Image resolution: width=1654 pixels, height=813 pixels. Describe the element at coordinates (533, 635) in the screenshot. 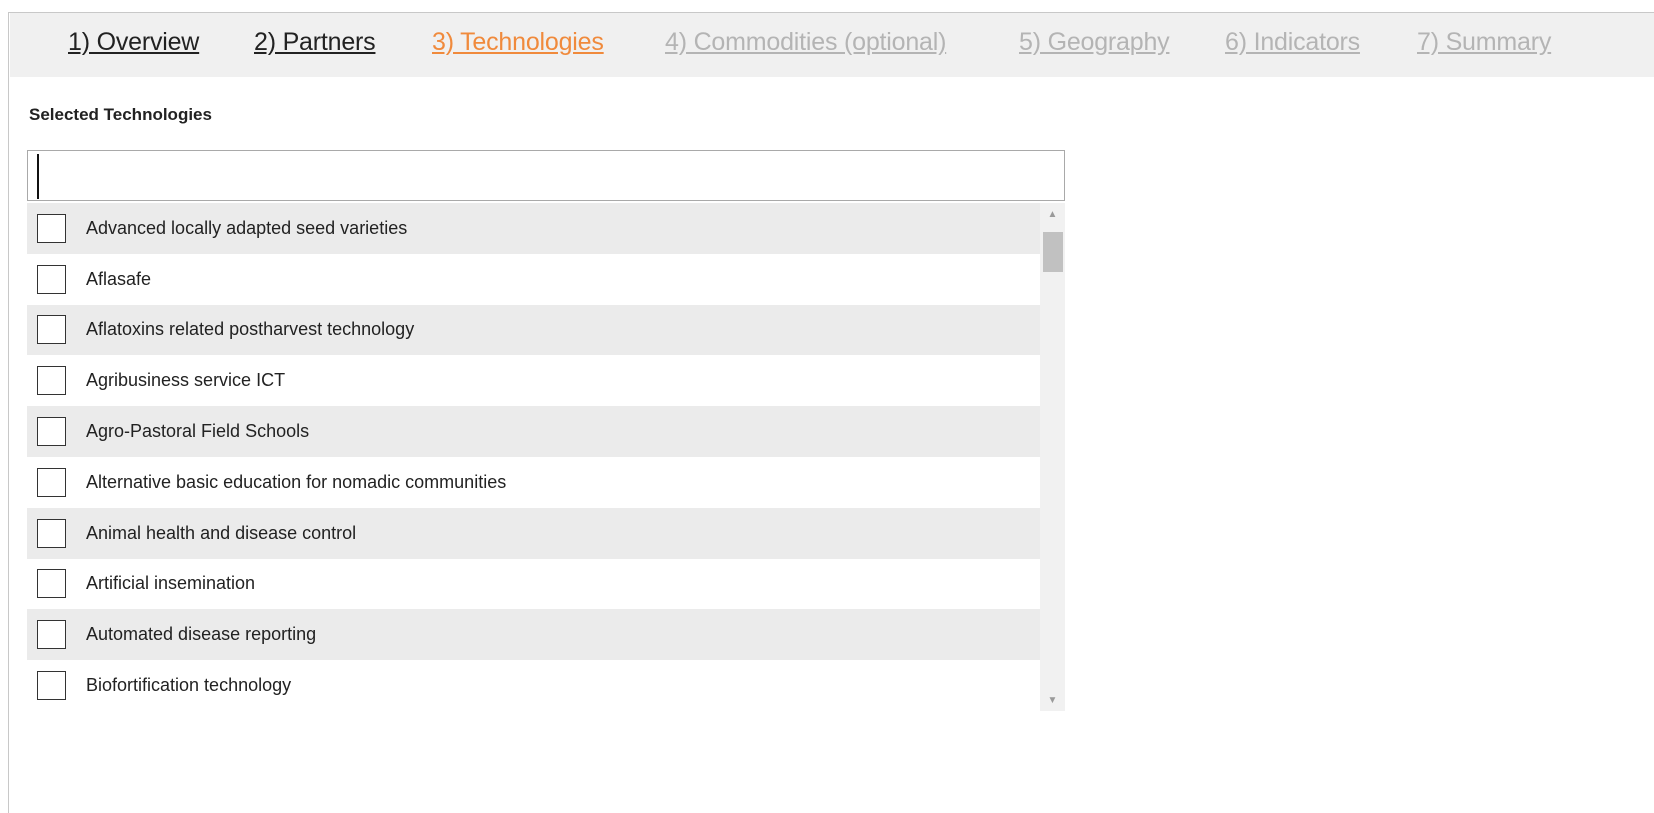

I see `list-item: Automated disease reporting` at that location.